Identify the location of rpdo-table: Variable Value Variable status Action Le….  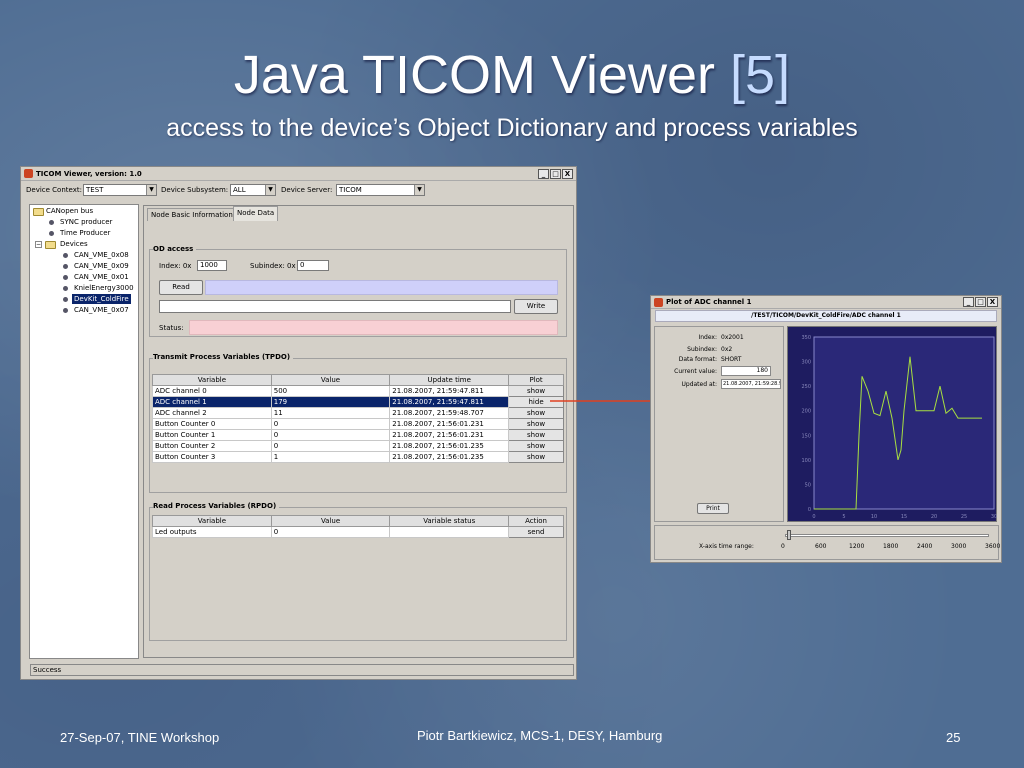
(358, 526).